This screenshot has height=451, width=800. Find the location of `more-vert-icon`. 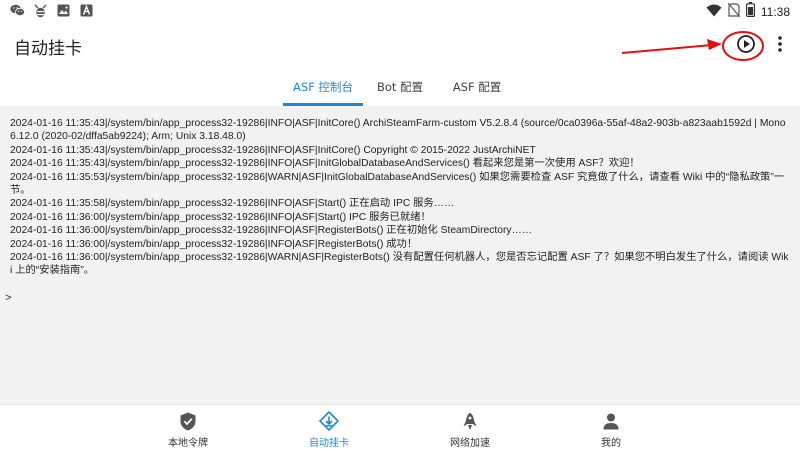

more-vert-icon is located at coordinates (780, 46).